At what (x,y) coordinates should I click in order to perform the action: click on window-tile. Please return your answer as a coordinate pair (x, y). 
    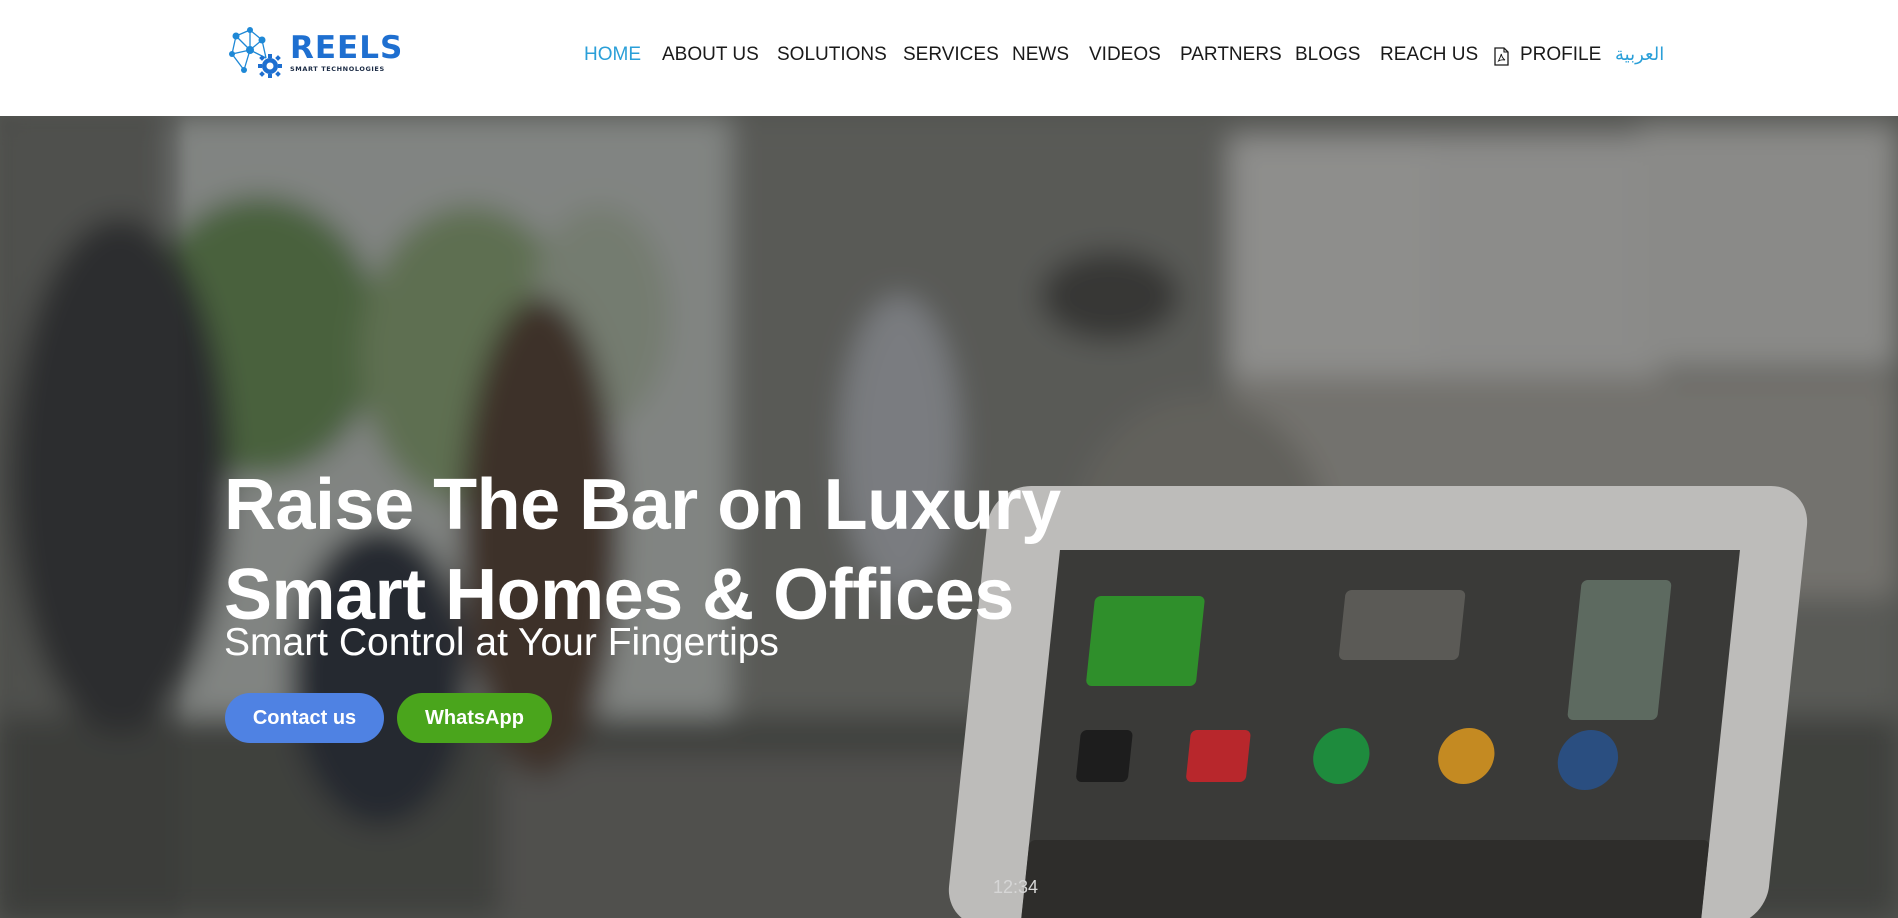
    Looking at the image, I should click on (1619, 650).